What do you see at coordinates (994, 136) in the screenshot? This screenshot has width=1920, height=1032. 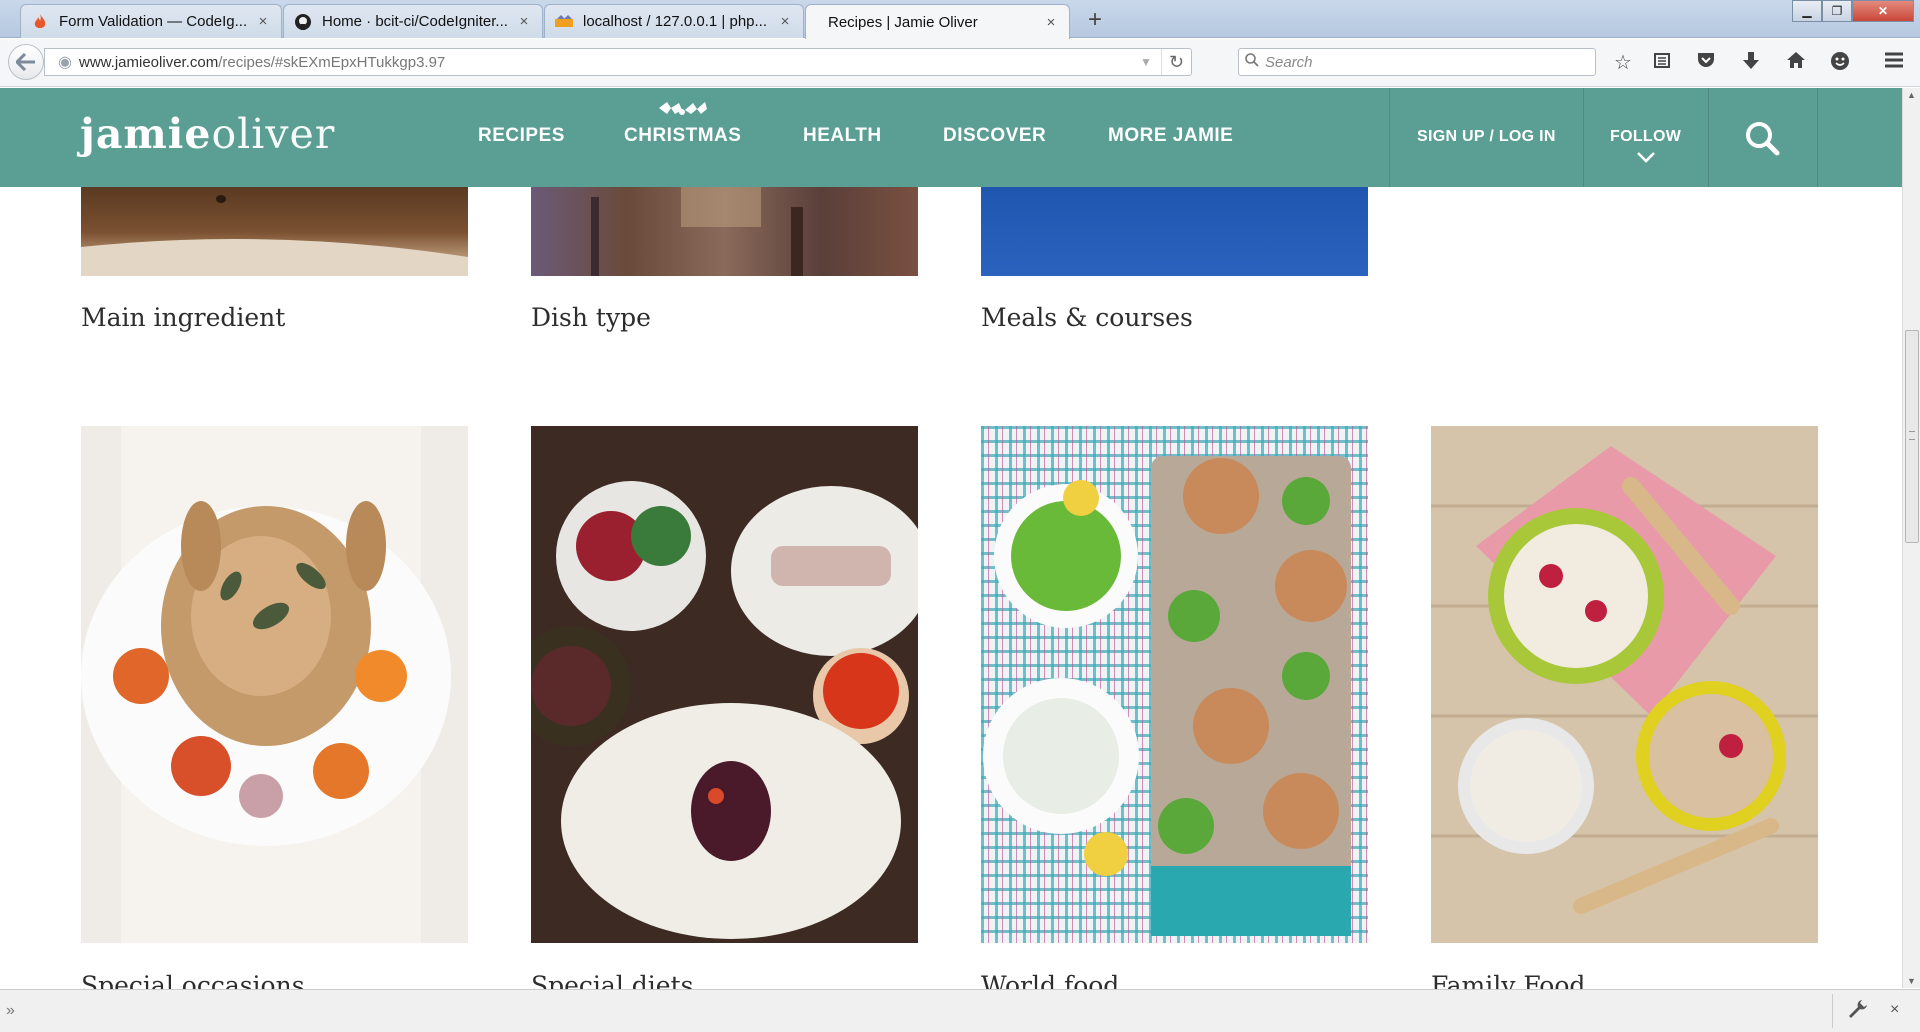 I see `nav-discover: DISCOVER` at bounding box center [994, 136].